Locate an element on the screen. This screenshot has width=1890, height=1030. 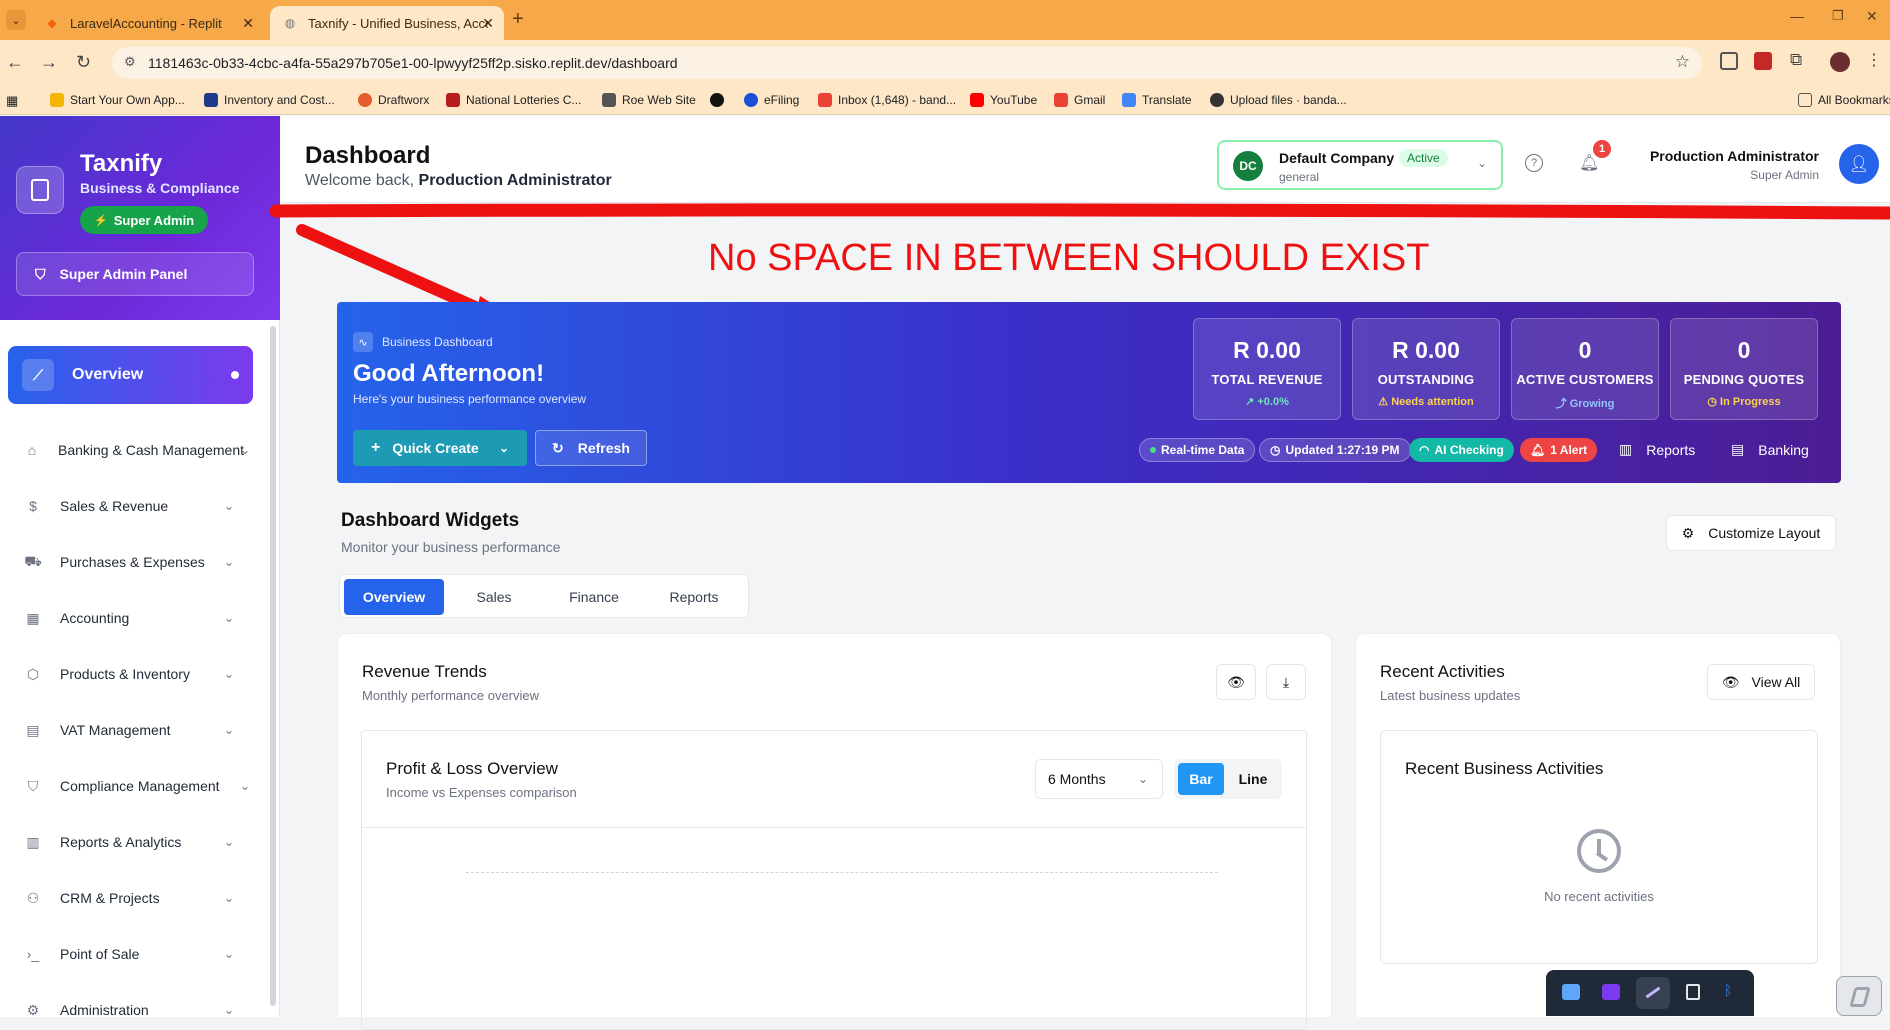
toggle-bar: Bar is located at coordinates (1201, 779).